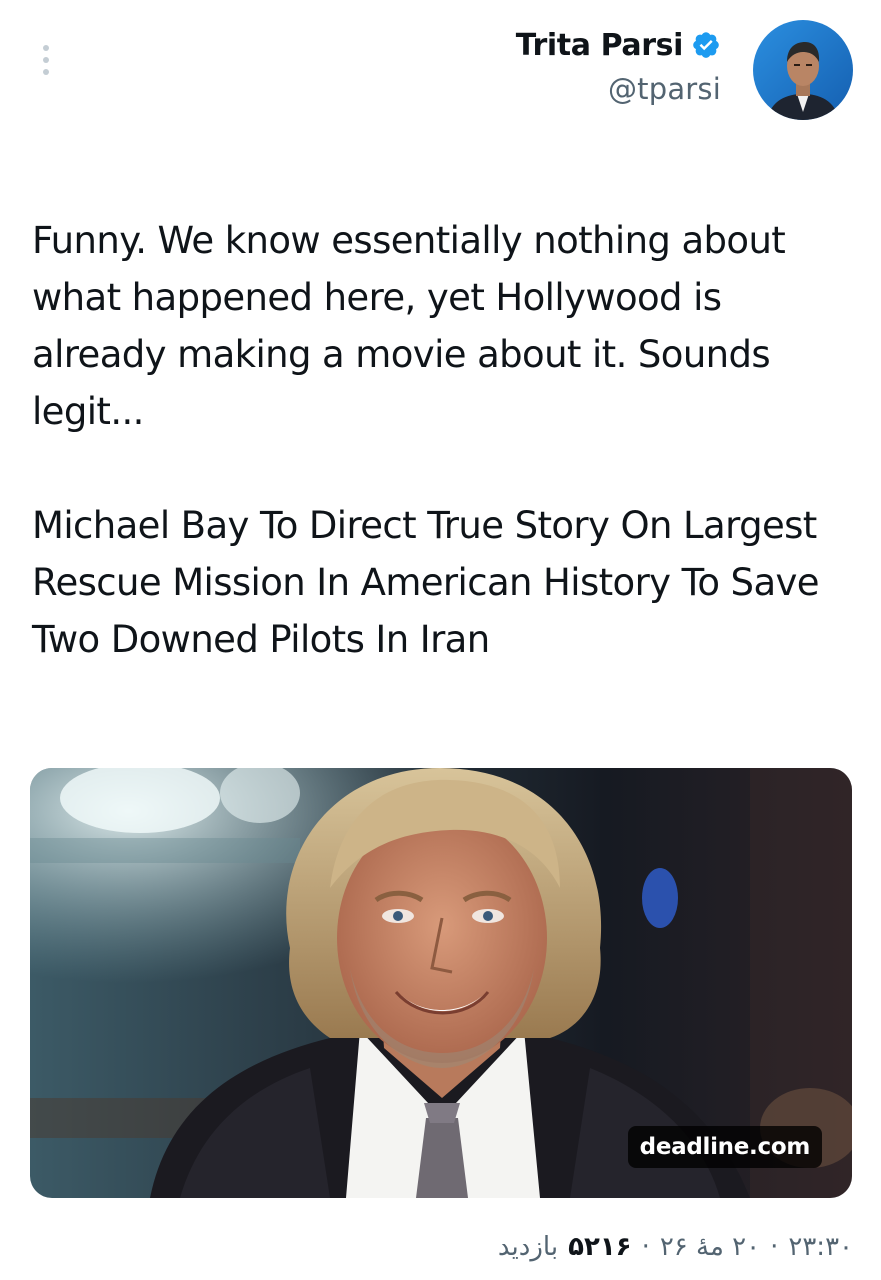  Describe the element at coordinates (820, 1247) in the screenshot. I see `tweet-time: ۲۳:۳۰` at that location.